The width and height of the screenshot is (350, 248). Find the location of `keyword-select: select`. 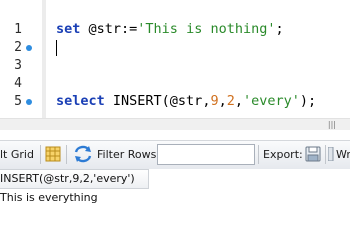

keyword-select: select is located at coordinates (80, 101).